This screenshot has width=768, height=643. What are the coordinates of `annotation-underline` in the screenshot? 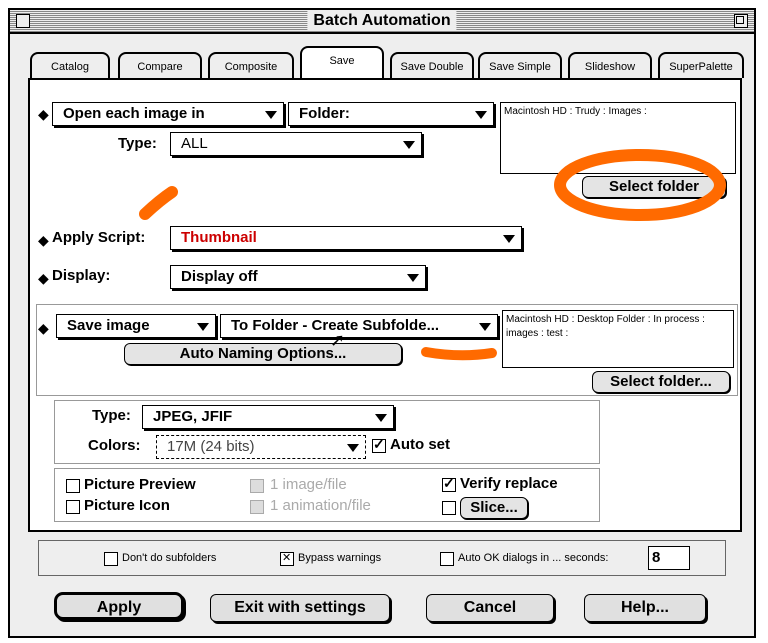 It's located at (459, 354).